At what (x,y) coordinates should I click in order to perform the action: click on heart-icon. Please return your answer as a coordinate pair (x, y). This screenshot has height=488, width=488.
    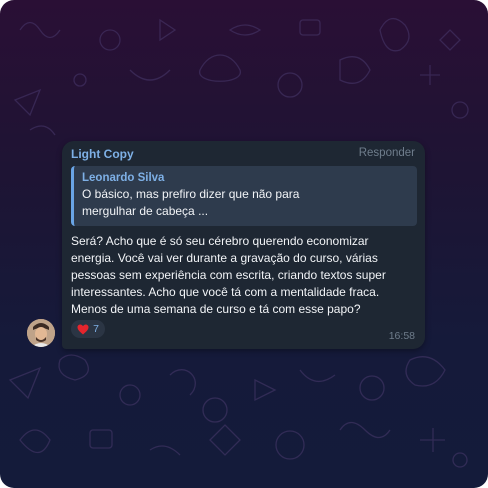
    Looking at the image, I should click on (83, 329).